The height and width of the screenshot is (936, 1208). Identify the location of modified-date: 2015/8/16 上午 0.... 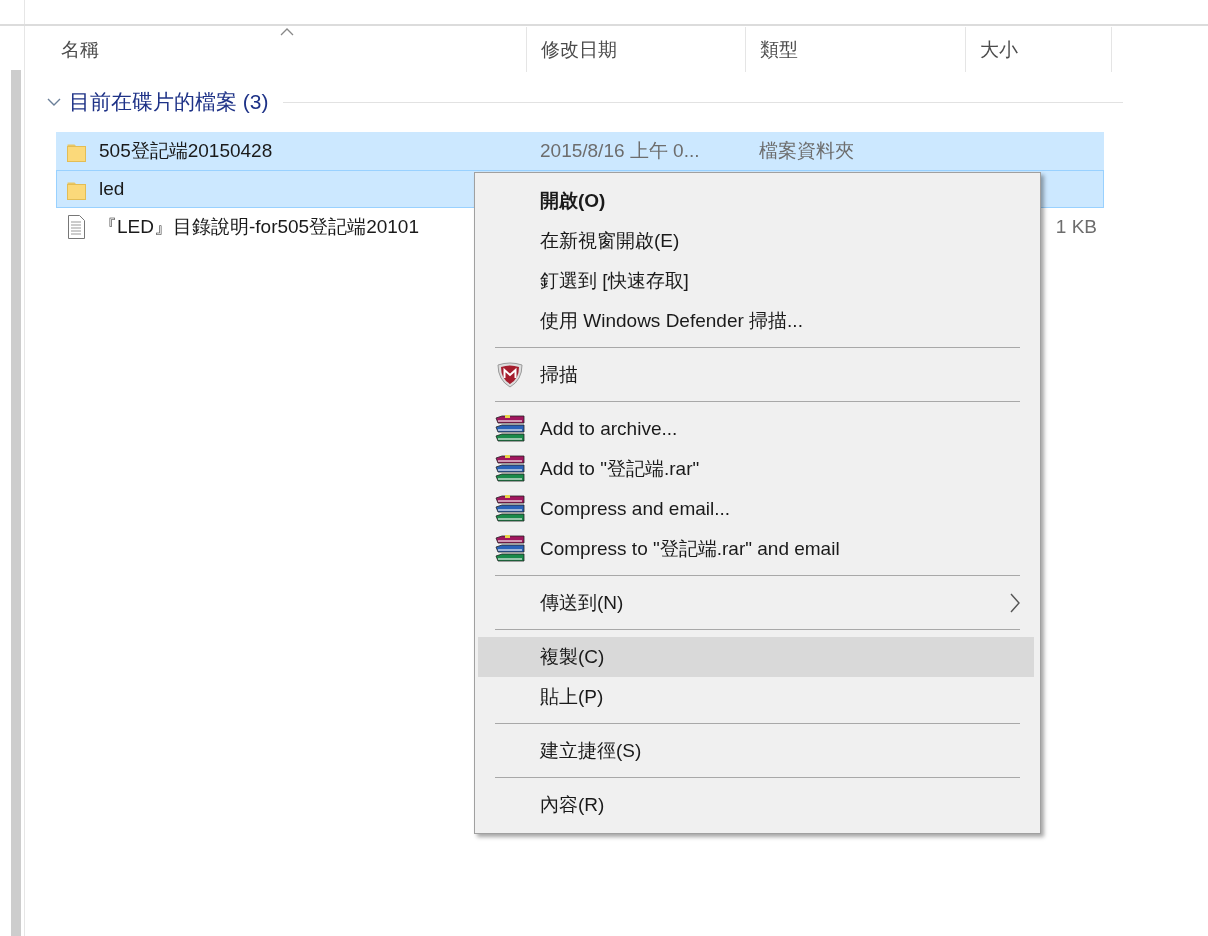
(620, 151).